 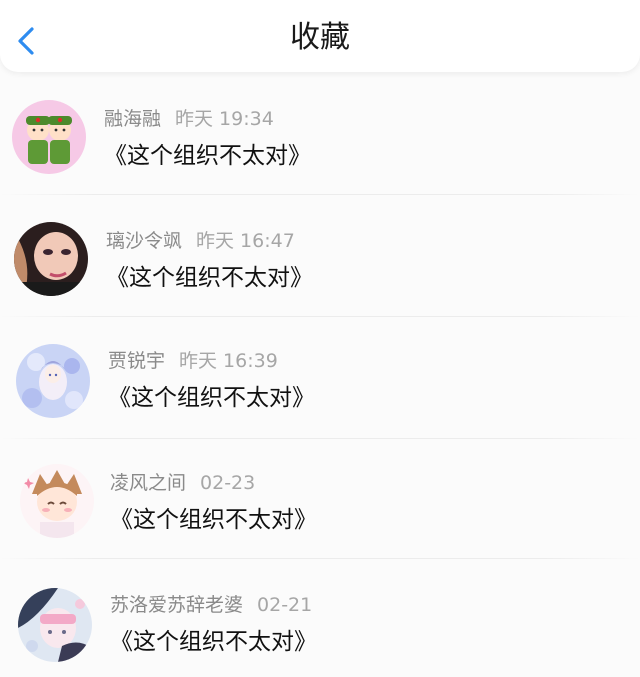 I want to click on username: 凌风之间, so click(x=148, y=483).